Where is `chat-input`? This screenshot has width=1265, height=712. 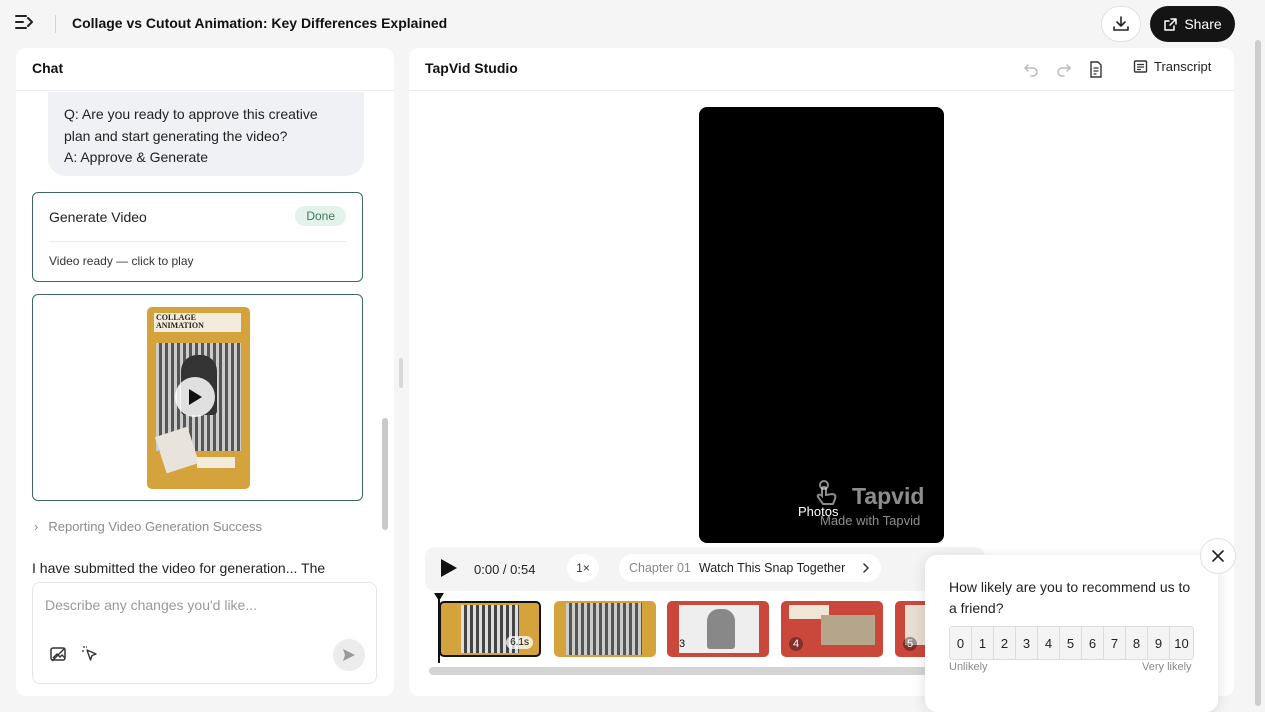 chat-input is located at coordinates (205, 605).